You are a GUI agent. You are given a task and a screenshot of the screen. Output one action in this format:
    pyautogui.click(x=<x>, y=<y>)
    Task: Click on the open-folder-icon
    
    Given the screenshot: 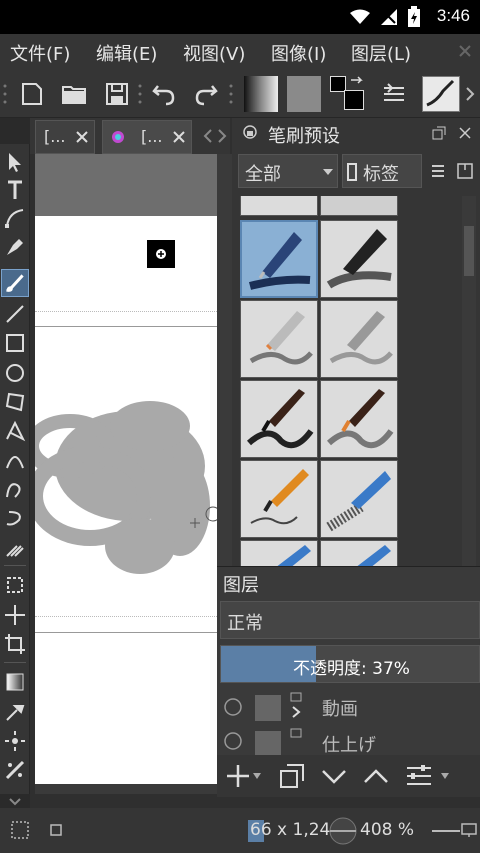 What is the action you would take?
    pyautogui.click(x=74, y=94)
    